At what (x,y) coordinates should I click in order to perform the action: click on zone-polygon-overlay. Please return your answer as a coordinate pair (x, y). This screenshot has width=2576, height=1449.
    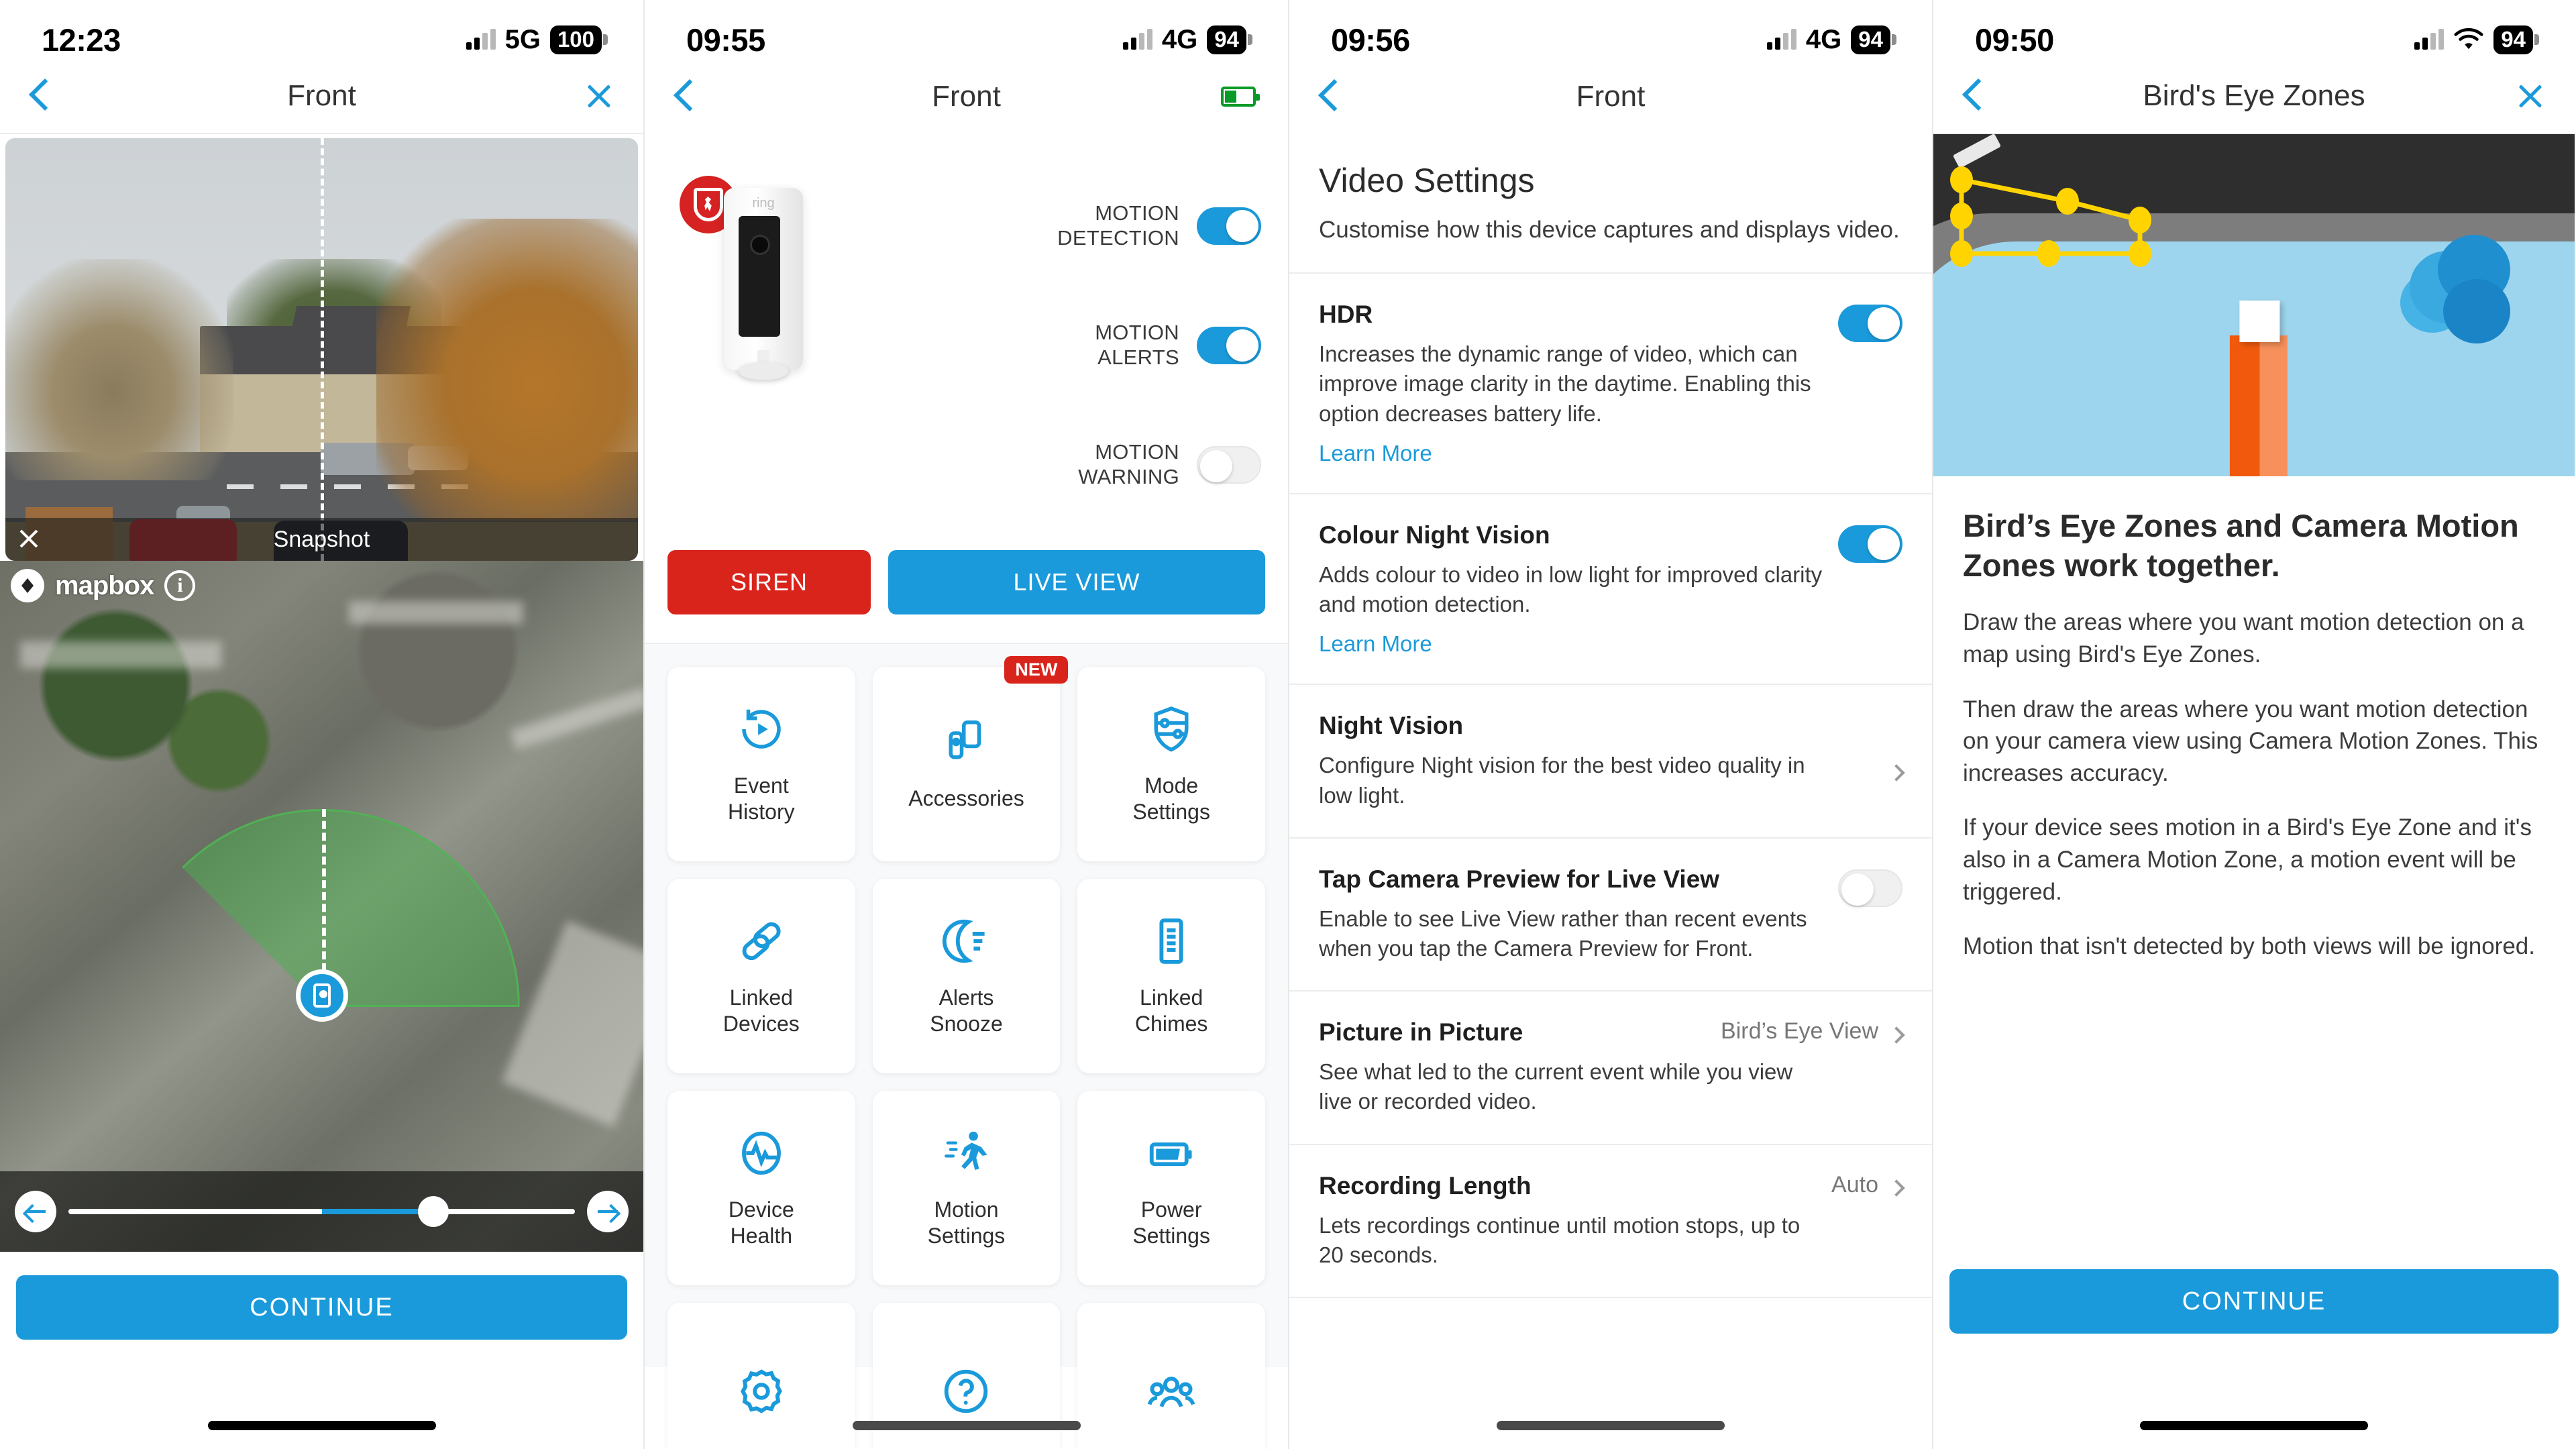
    Looking at the image, I should click on (2254, 305).